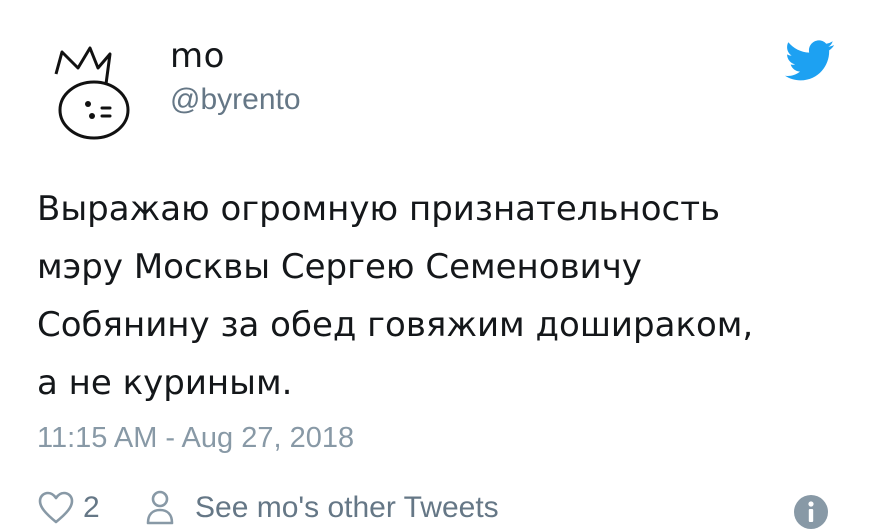 Image resolution: width=885 pixels, height=529 pixels. I want to click on person-icon, so click(160, 507).